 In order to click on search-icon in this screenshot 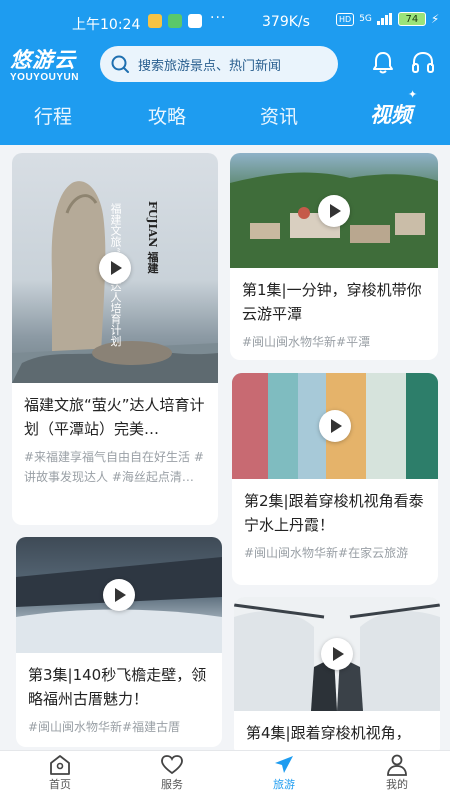, I will do `click(120, 64)`.